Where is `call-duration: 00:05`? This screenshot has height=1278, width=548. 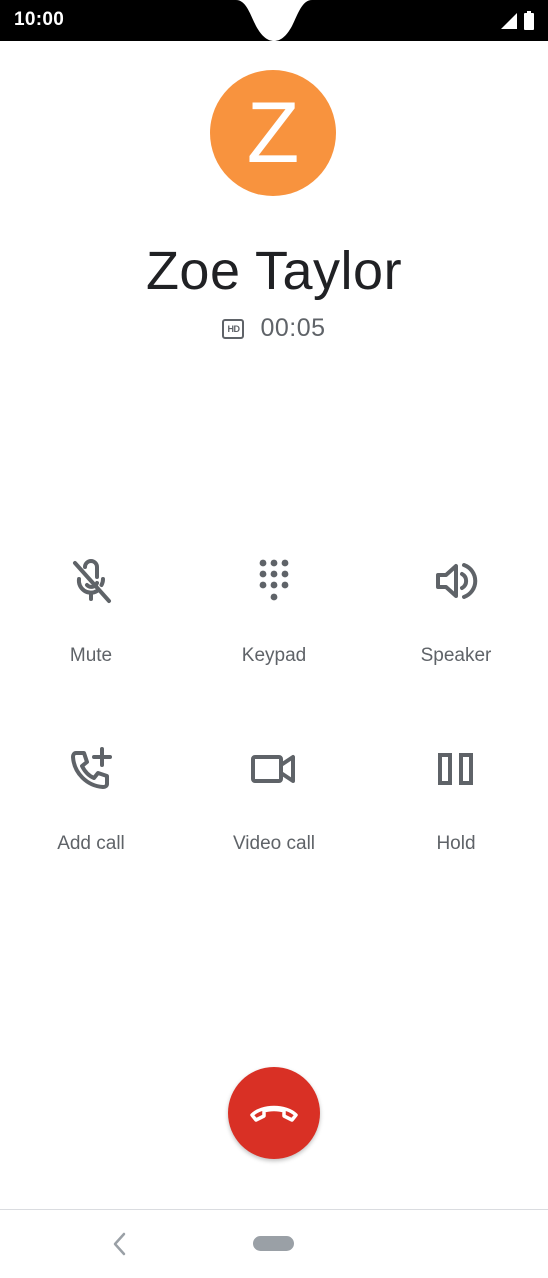 call-duration: 00:05 is located at coordinates (293, 328).